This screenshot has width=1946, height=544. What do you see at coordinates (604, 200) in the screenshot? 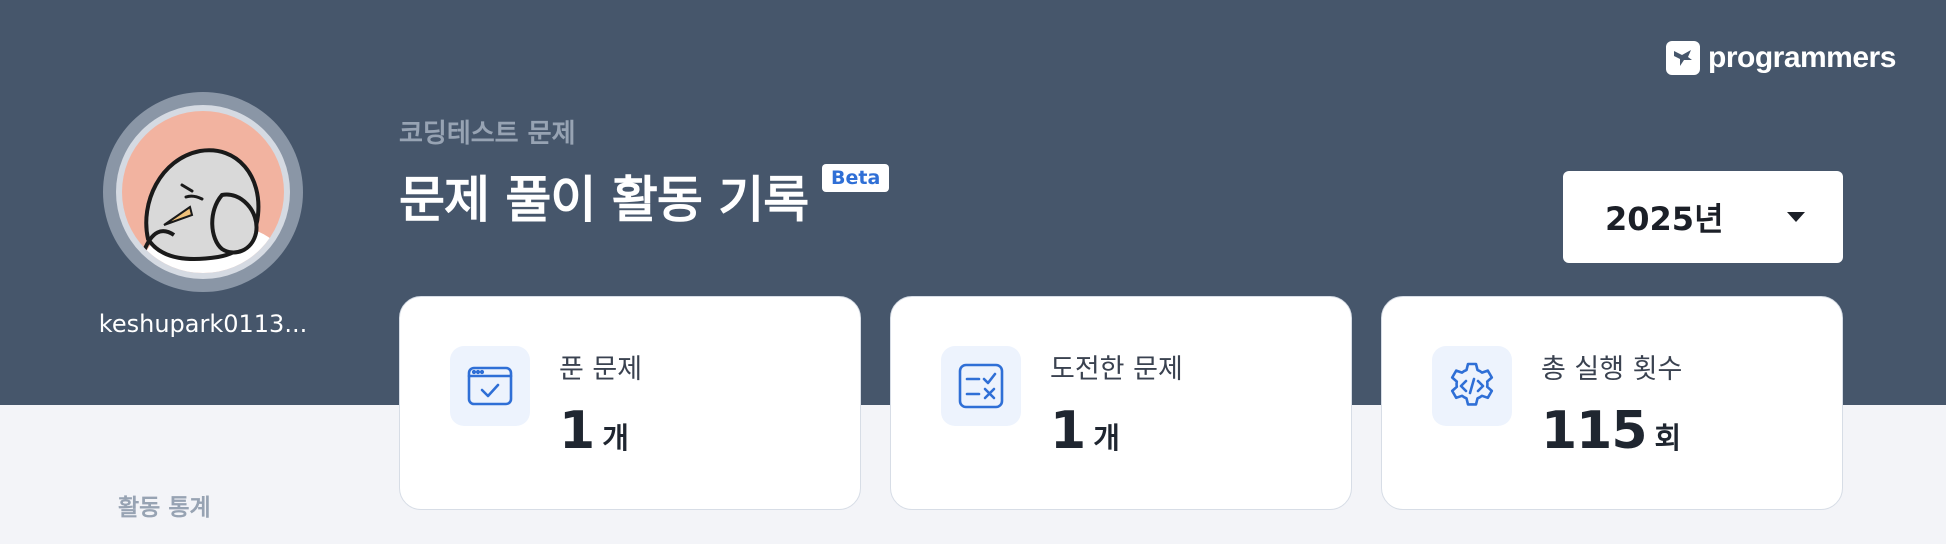
I see `page-title: 문제 풀이 활동 기록` at bounding box center [604, 200].